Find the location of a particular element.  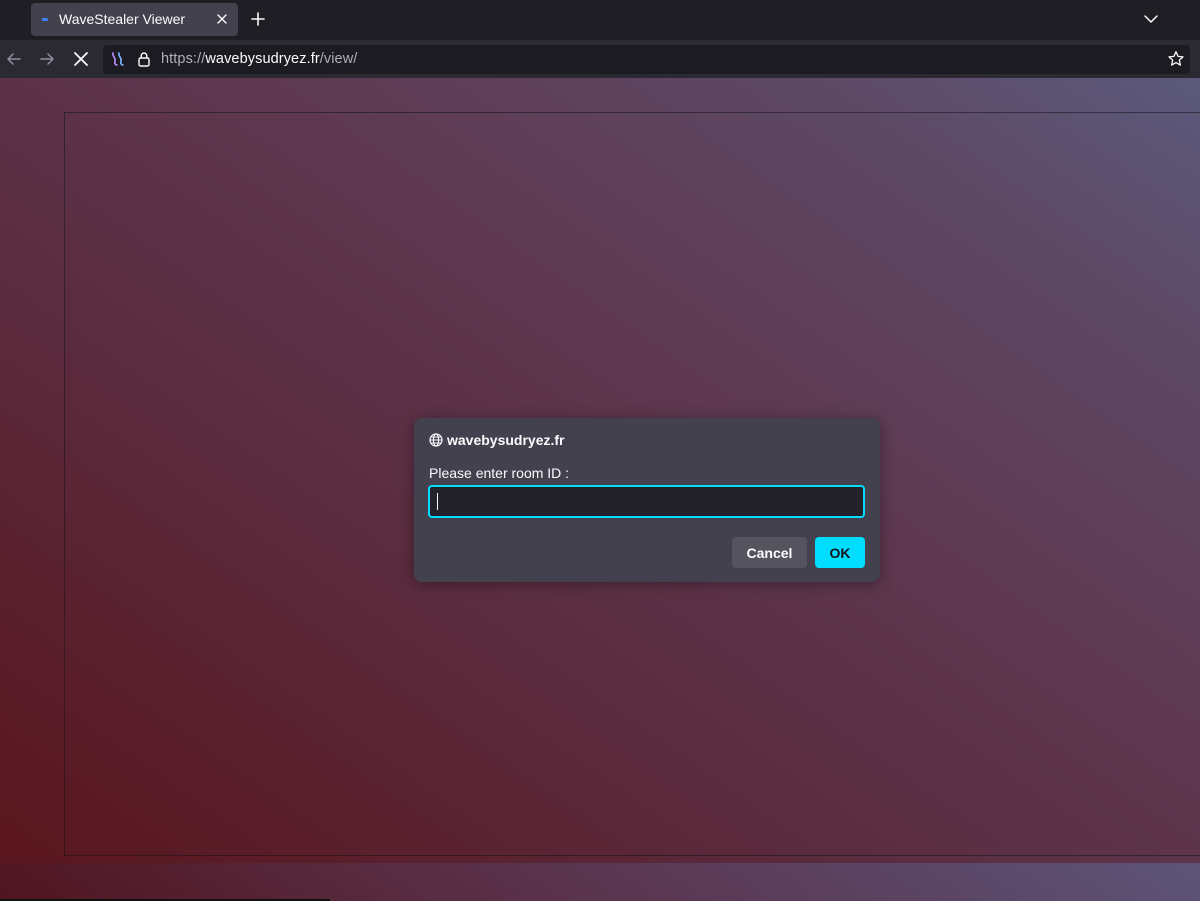

address-bar: https://wavebysudryez.fr/view/ is located at coordinates (646, 59).